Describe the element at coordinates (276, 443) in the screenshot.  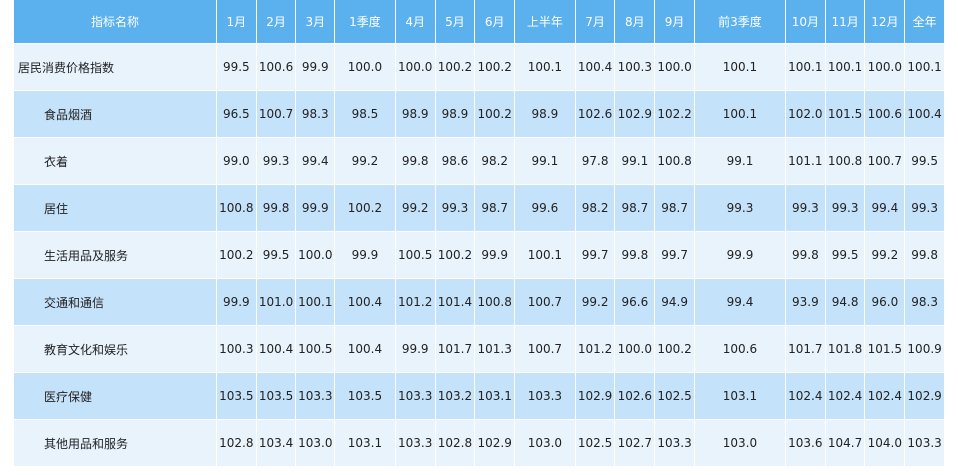
I see `table-cell: 103.4` at that location.